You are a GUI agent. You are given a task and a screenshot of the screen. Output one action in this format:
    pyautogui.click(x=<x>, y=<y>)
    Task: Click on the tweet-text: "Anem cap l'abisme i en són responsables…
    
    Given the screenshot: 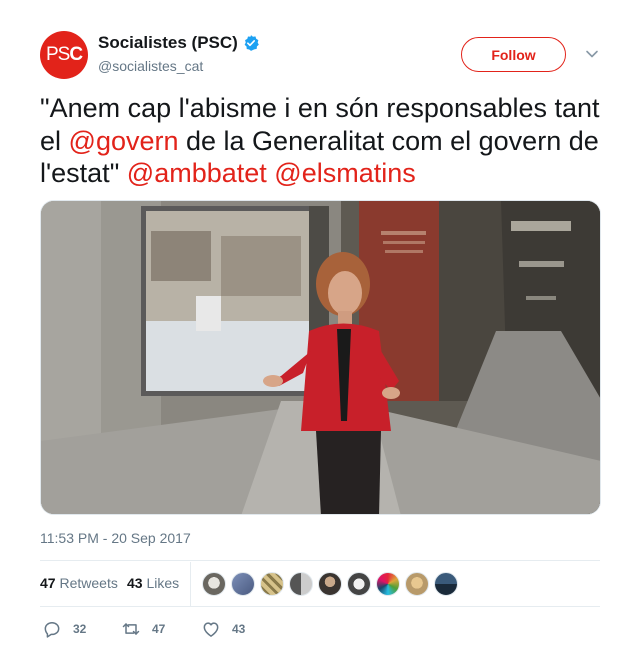 What is the action you would take?
    pyautogui.click(x=320, y=141)
    